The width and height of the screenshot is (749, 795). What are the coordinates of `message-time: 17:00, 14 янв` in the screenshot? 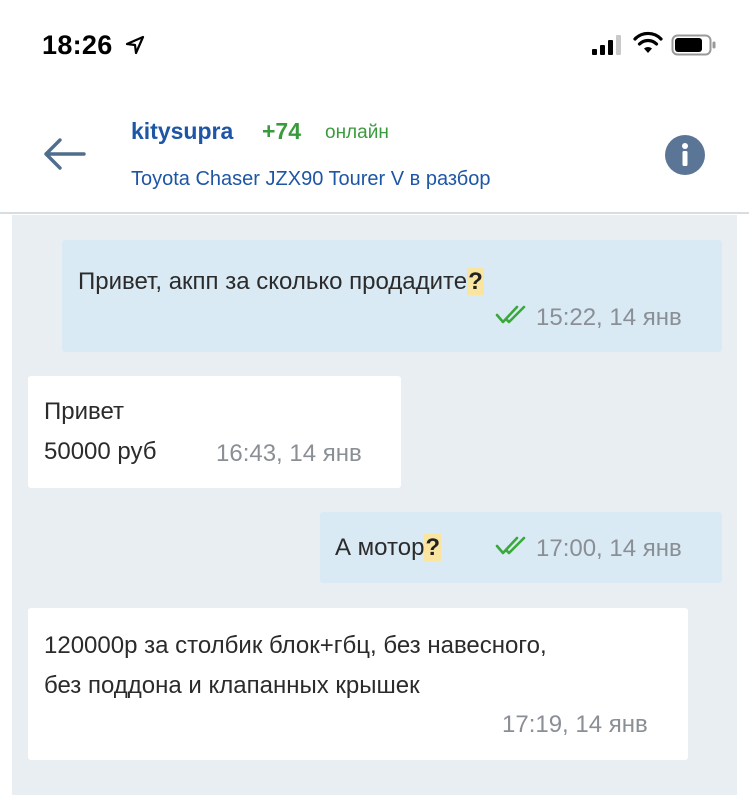 It's located at (609, 548).